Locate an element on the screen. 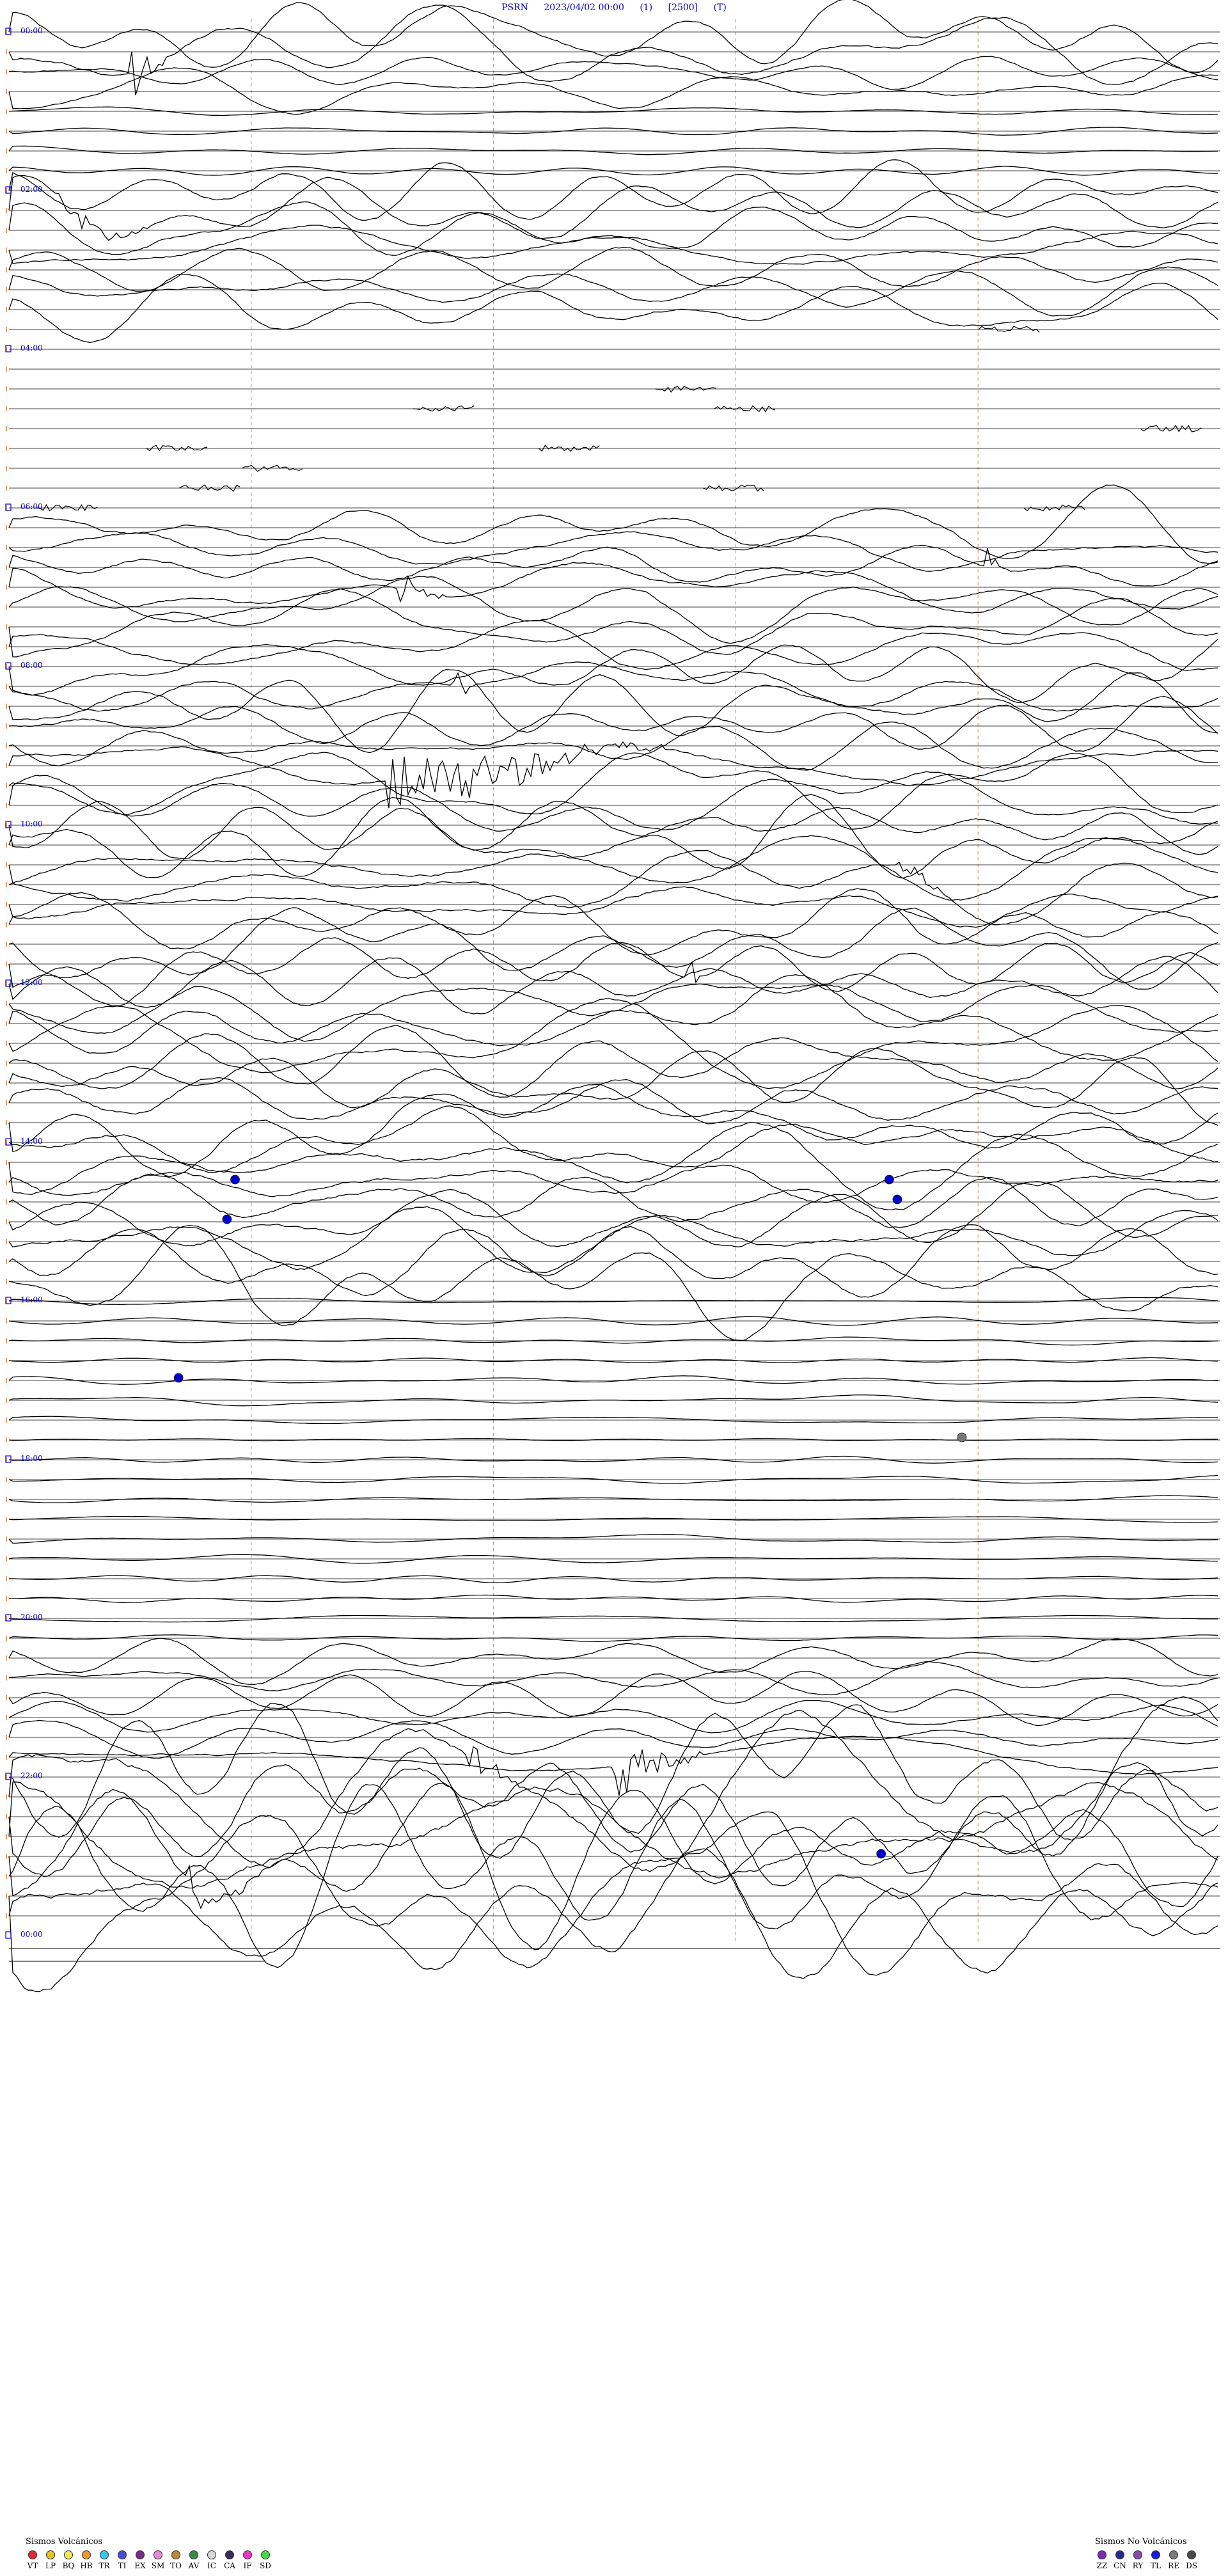 This screenshot has width=1228, height=2576. time-label: 04:00 is located at coordinates (31, 348).